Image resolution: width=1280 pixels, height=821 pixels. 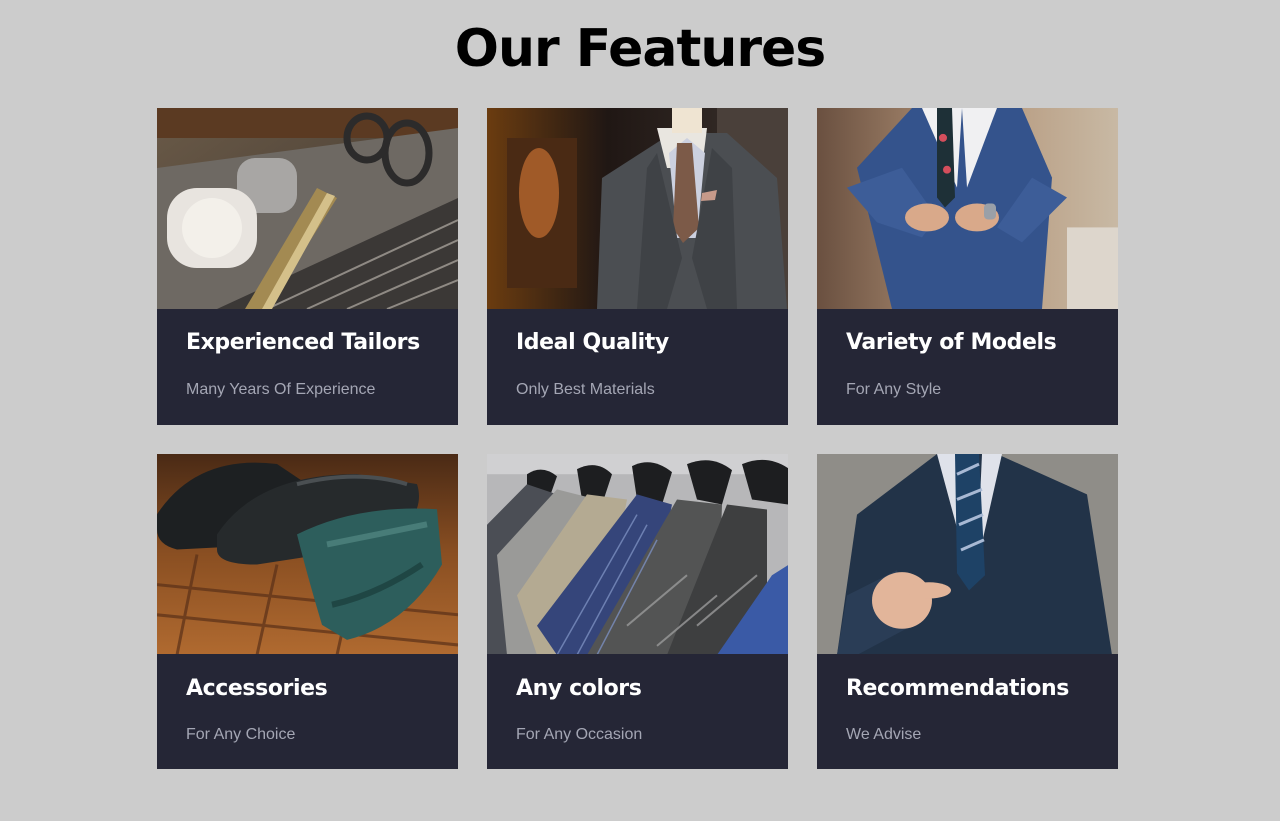 I want to click on section-title: Our Features, so click(x=640, y=49).